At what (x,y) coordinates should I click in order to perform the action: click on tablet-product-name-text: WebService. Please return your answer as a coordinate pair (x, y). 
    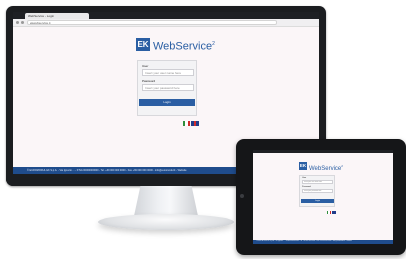
    Looking at the image, I should click on (325, 169).